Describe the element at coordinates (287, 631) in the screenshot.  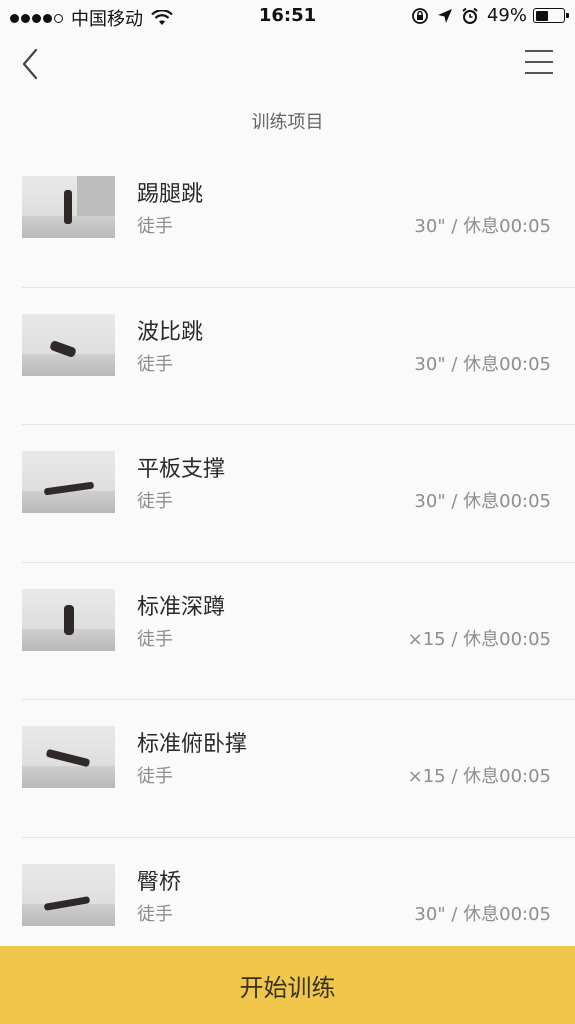
I see `exercise-row: 标准深蹲 徒手 ×15 / 休息00:05` at that location.